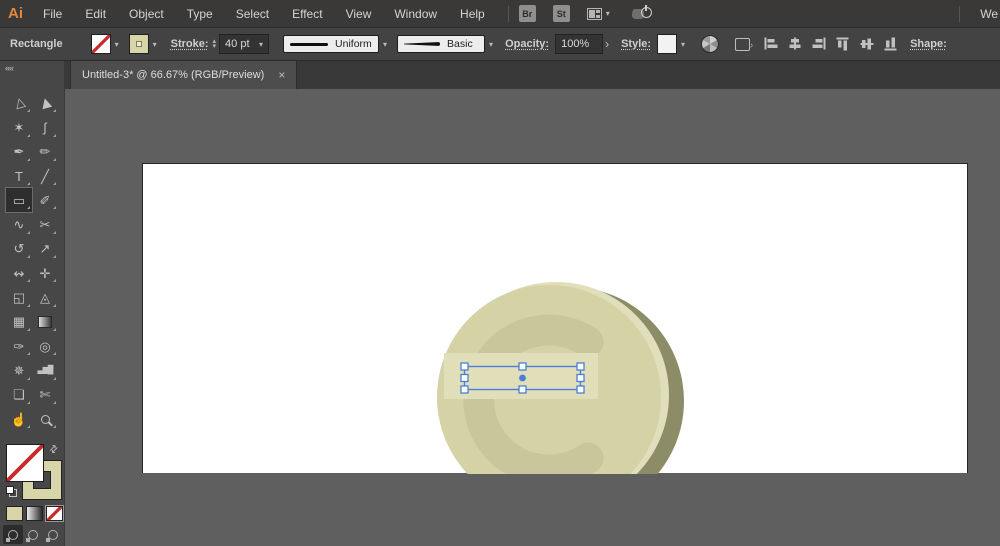 This screenshot has height=546, width=1000. I want to click on selection-tool-icon: ▷, so click(19, 103).